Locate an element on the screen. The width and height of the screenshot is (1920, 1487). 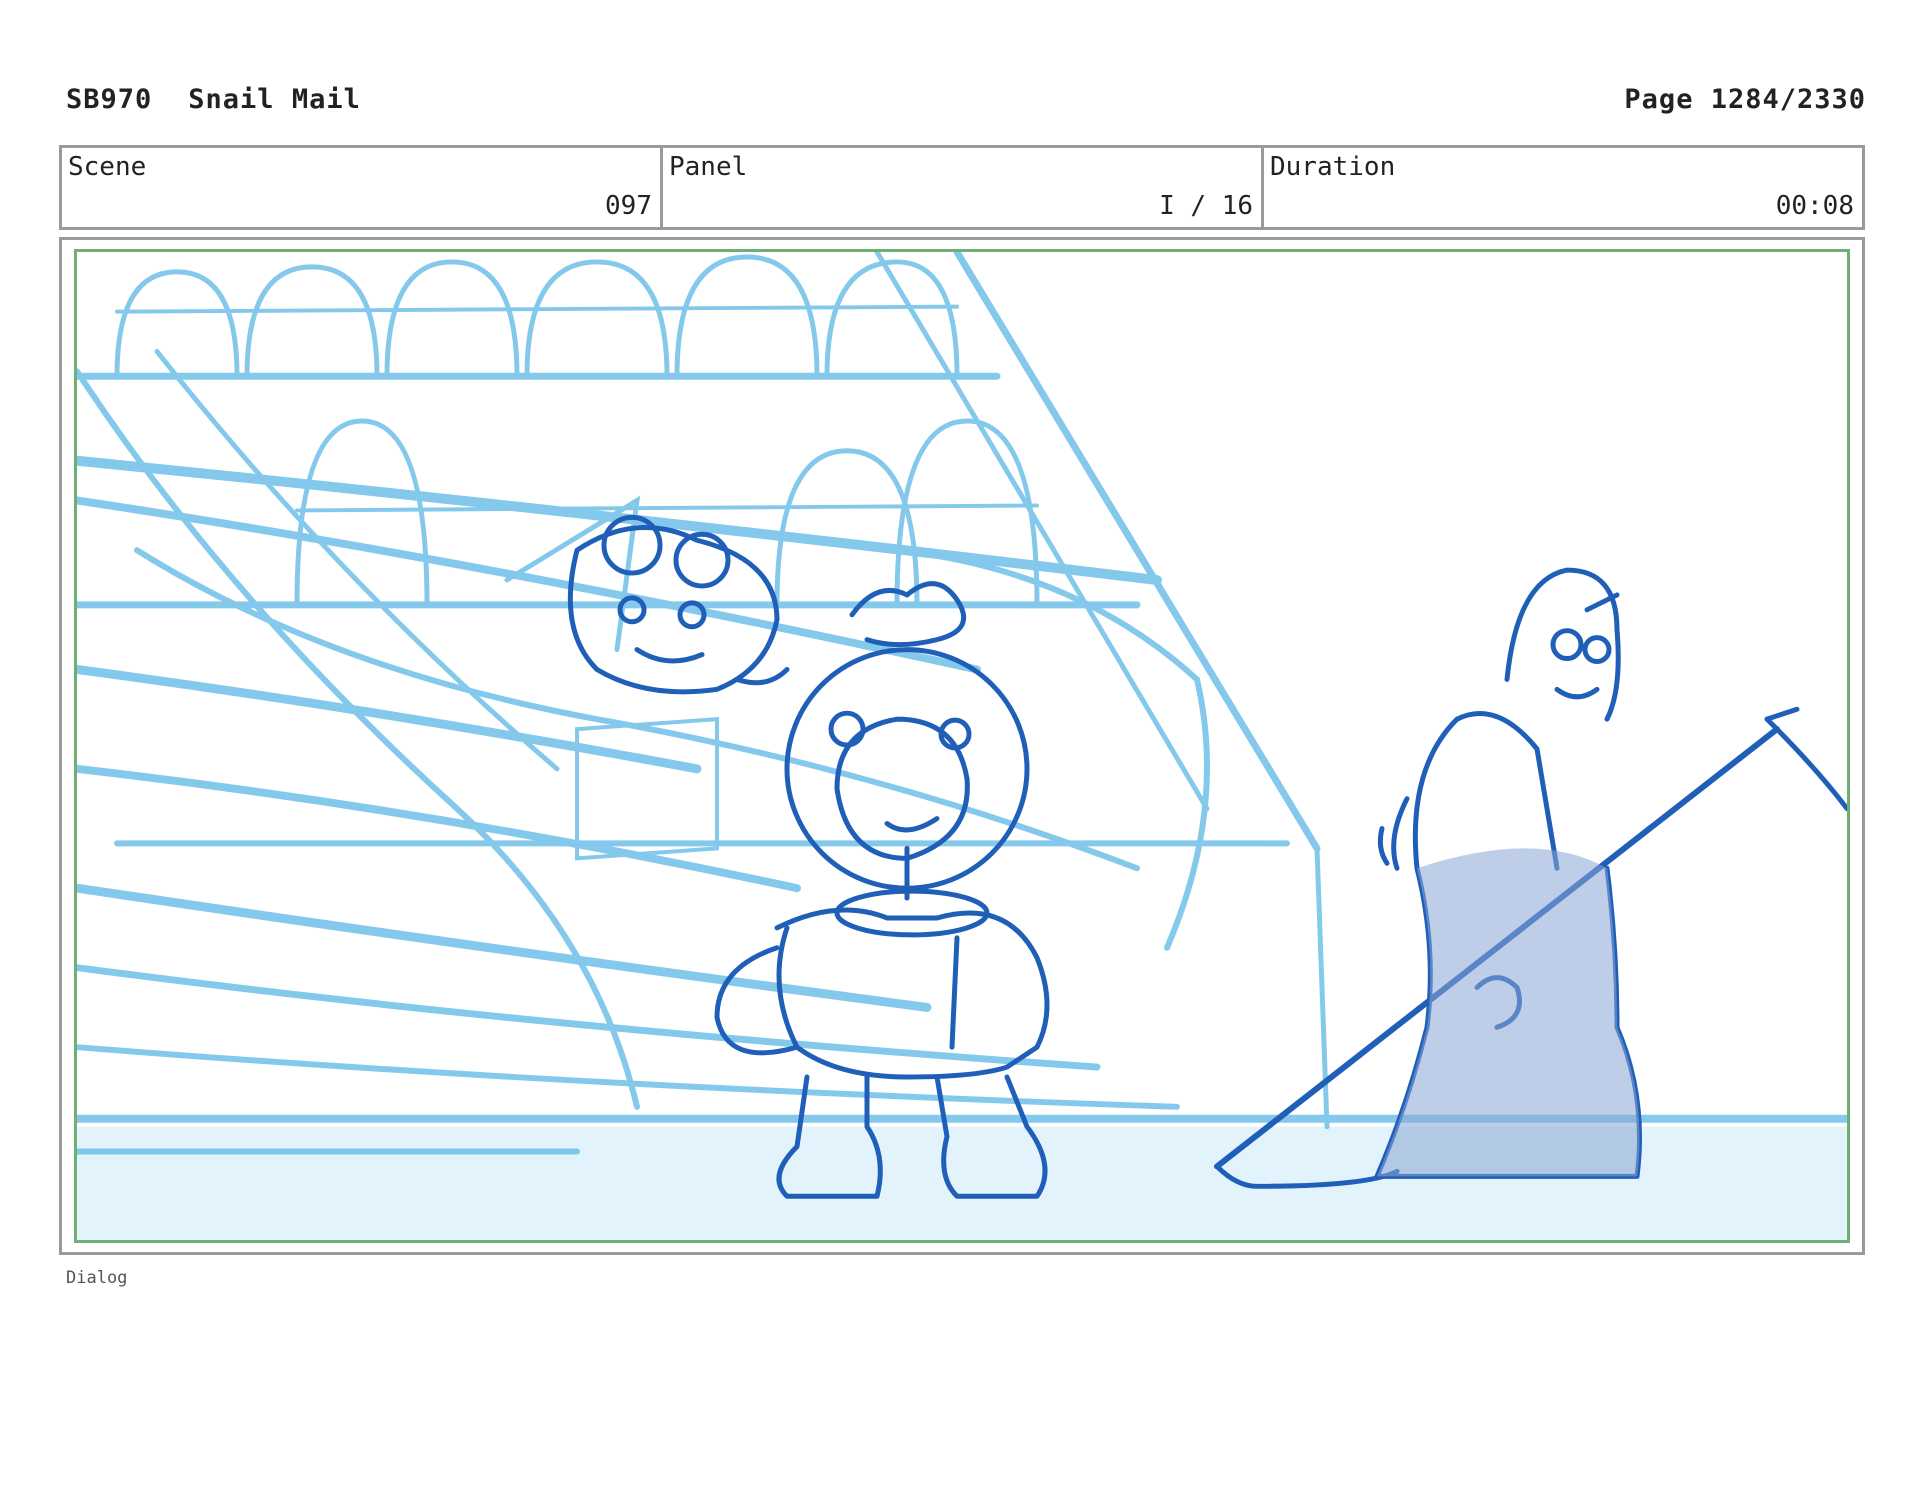
dialog-label: Dialog is located at coordinates (97, 1278).